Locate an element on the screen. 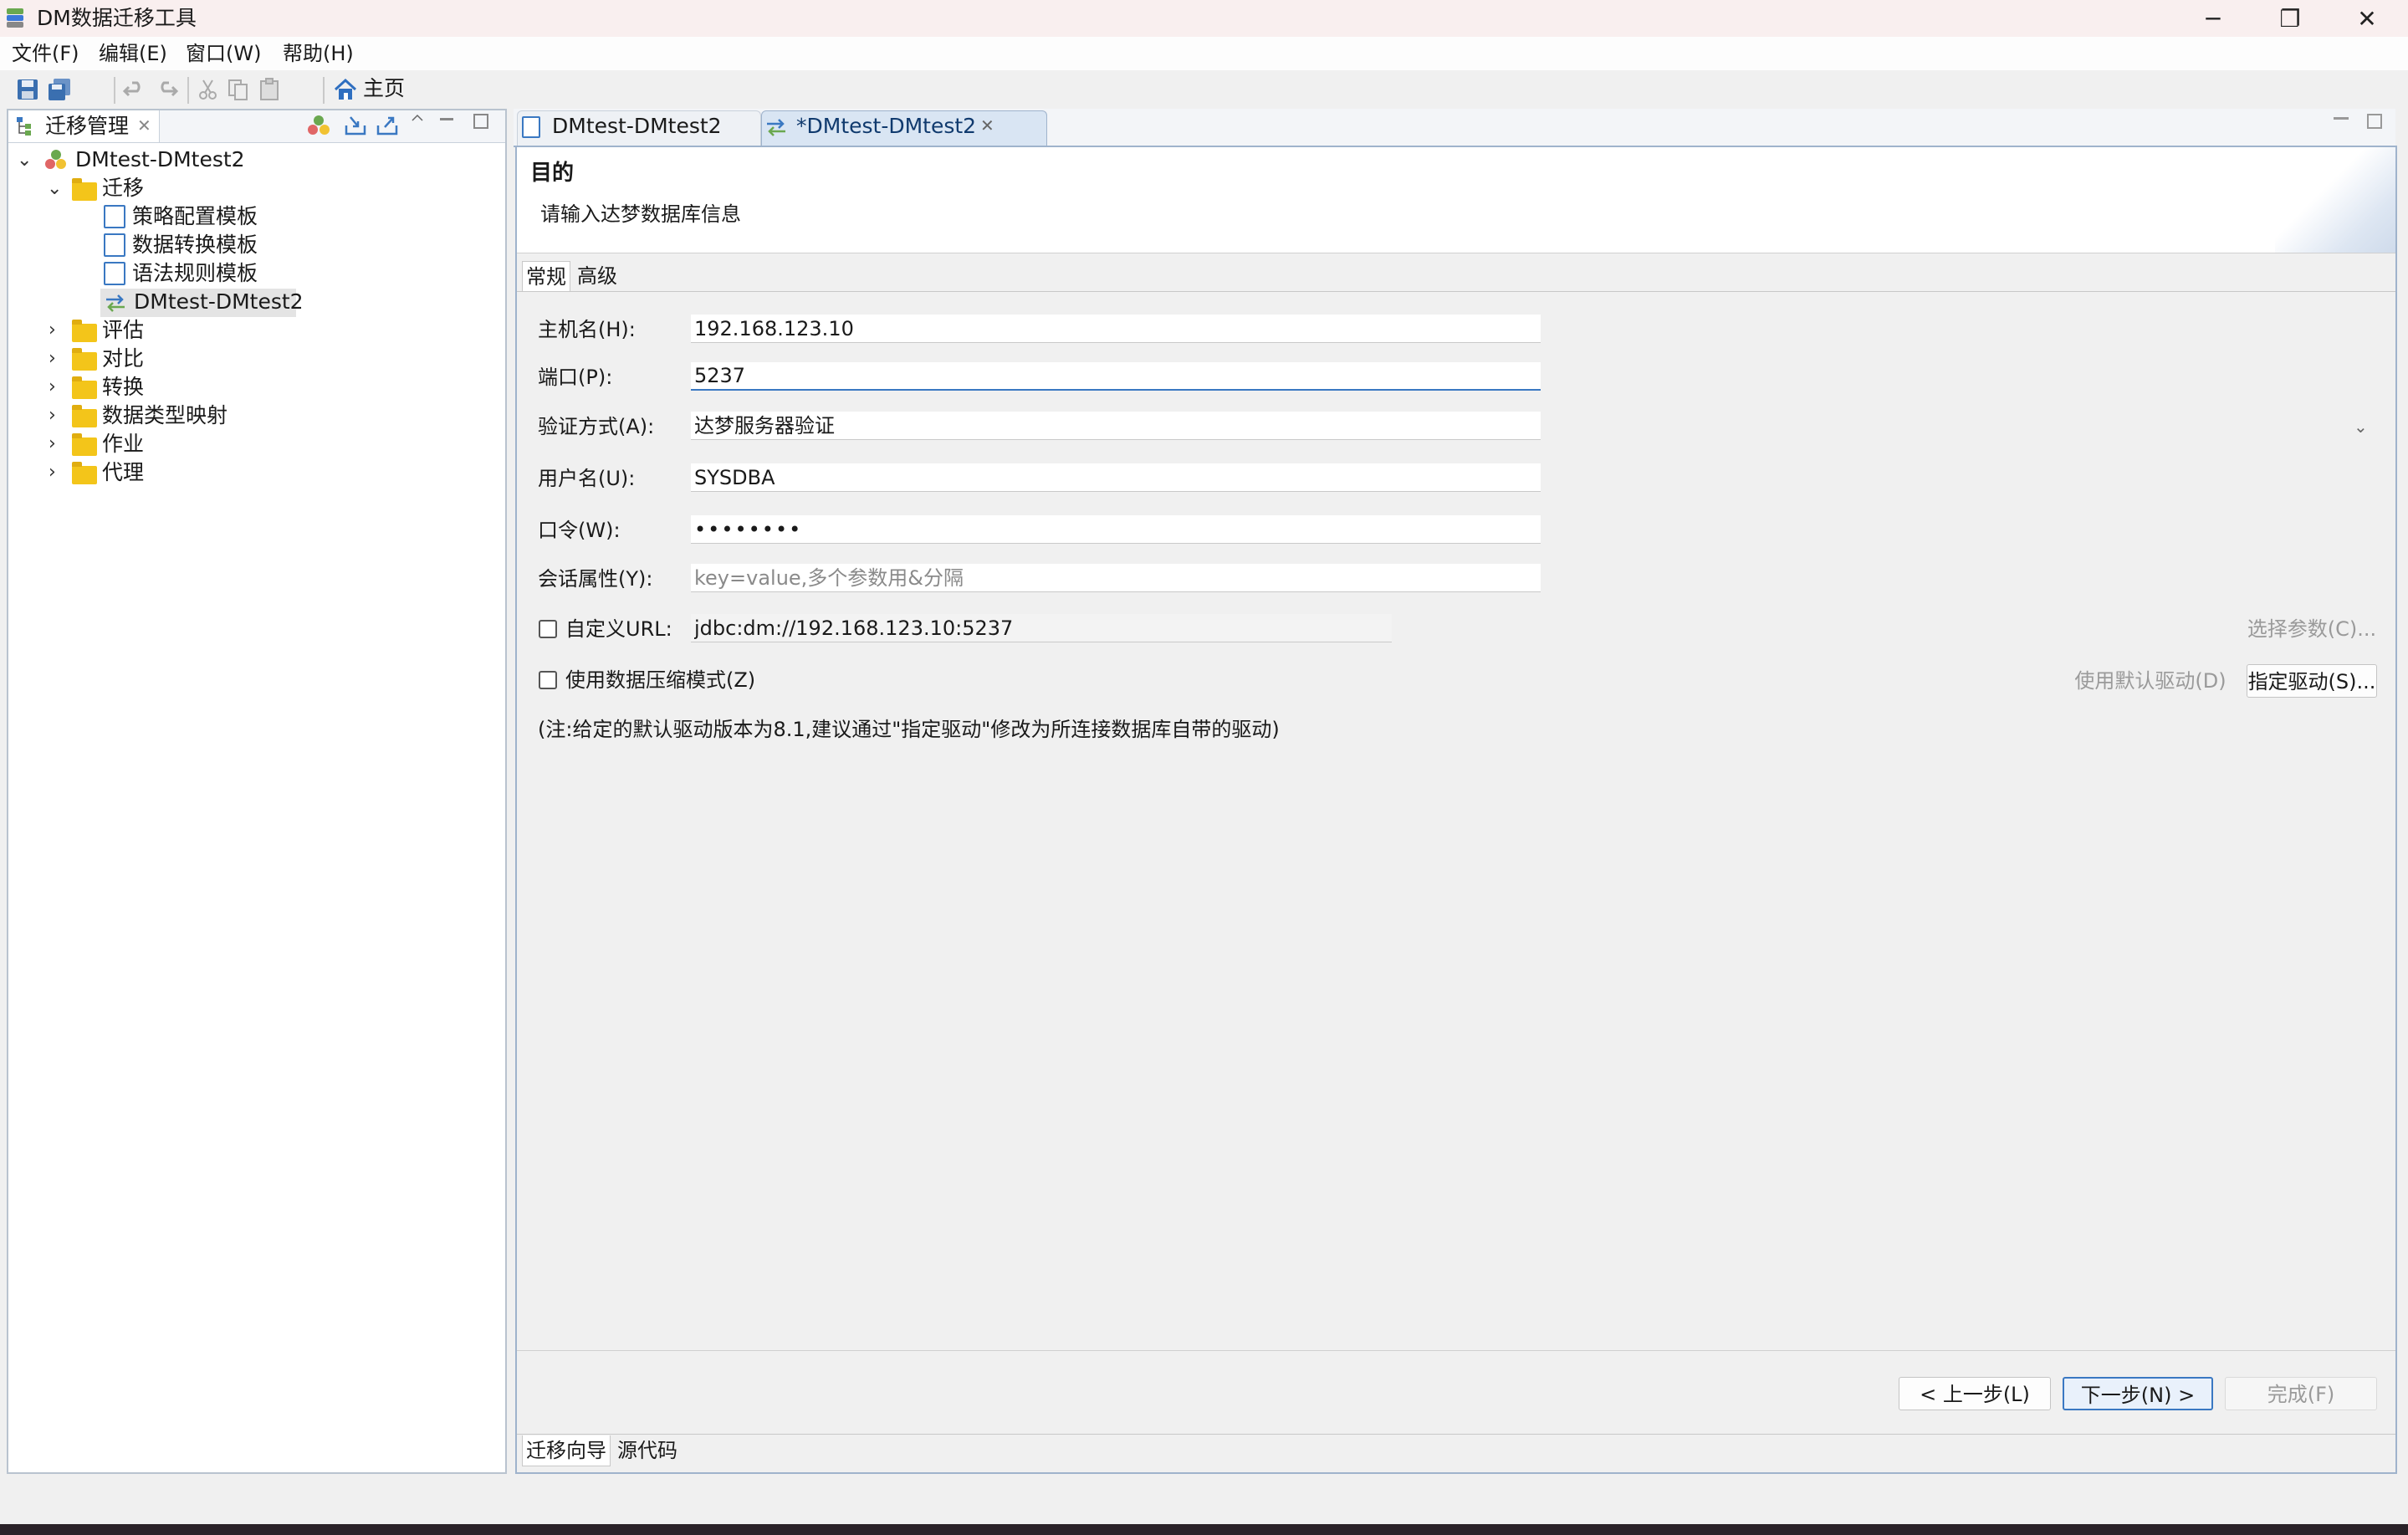 The height and width of the screenshot is (1535, 2408). tree-item-job: 作业 is located at coordinates (123, 445).